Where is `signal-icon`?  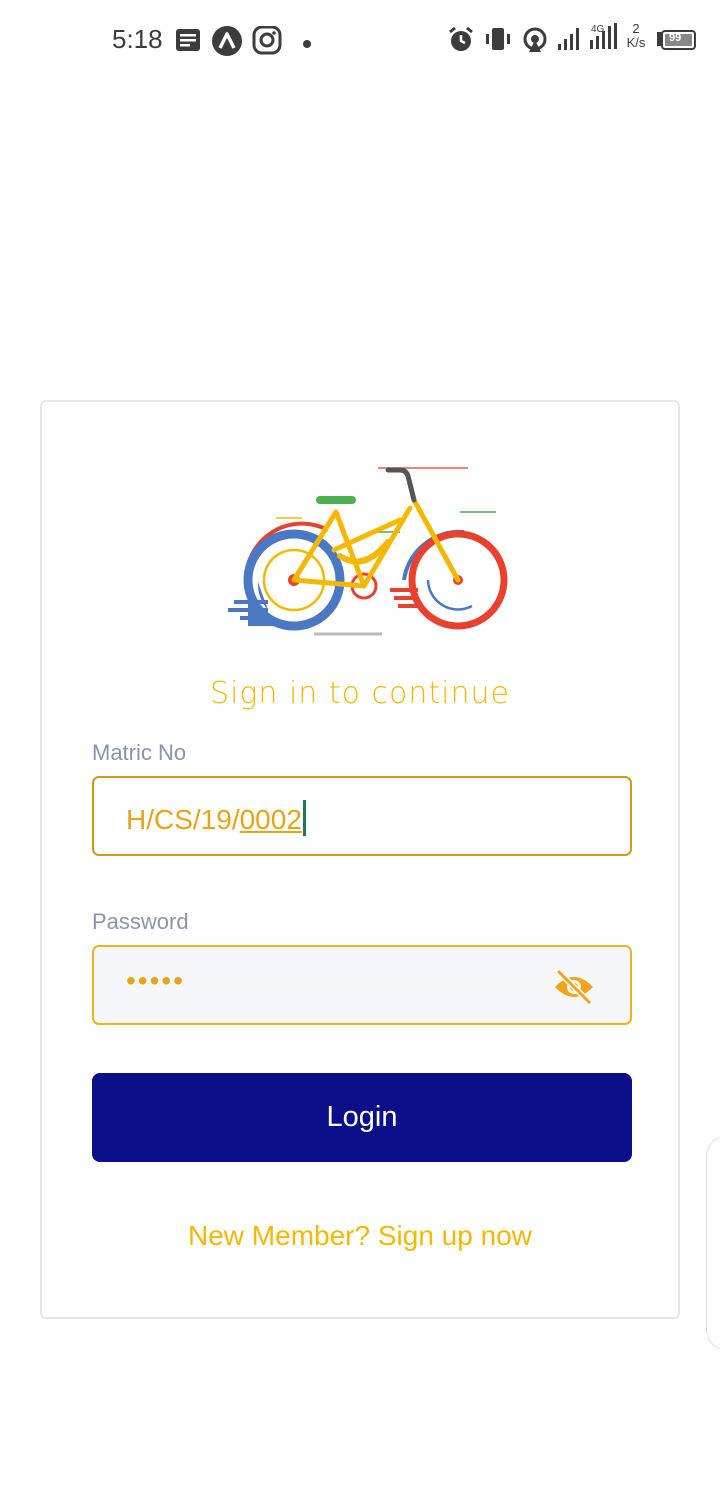 signal-icon is located at coordinates (570, 41).